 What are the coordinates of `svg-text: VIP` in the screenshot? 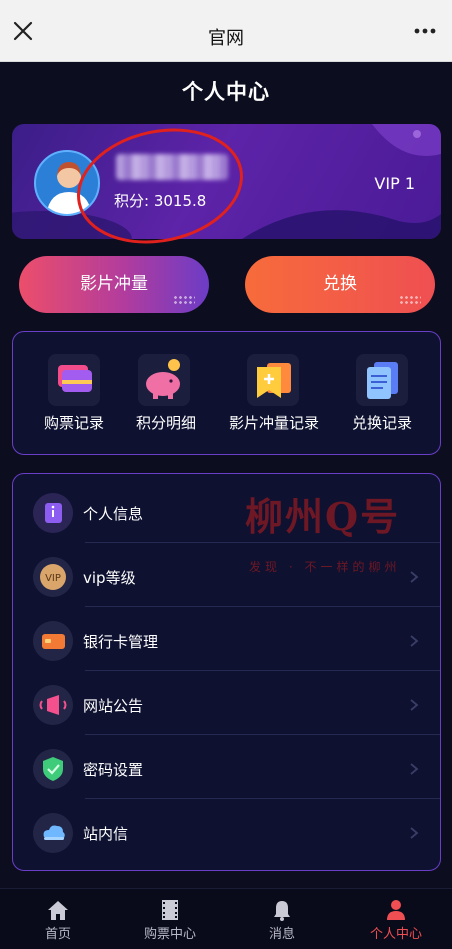 It's located at (53, 578).